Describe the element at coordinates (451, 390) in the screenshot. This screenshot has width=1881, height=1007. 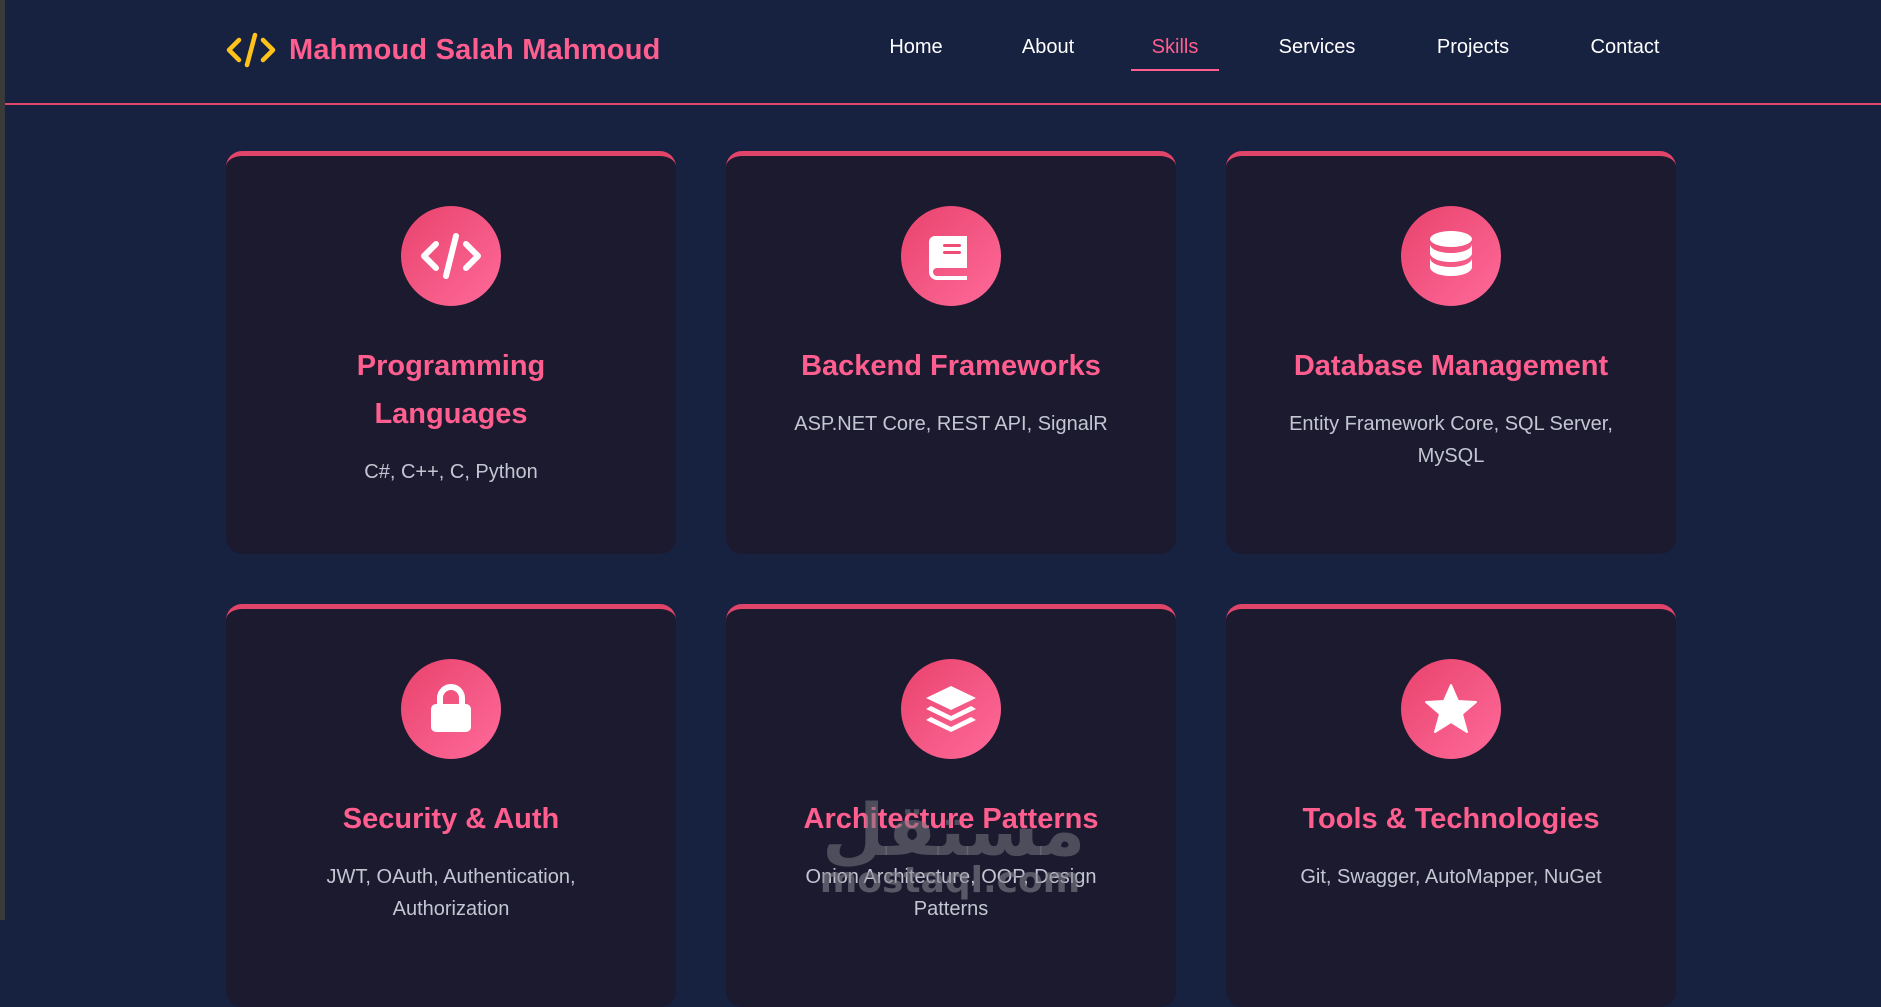
I see `skill-card-title: Programming Languages` at that location.